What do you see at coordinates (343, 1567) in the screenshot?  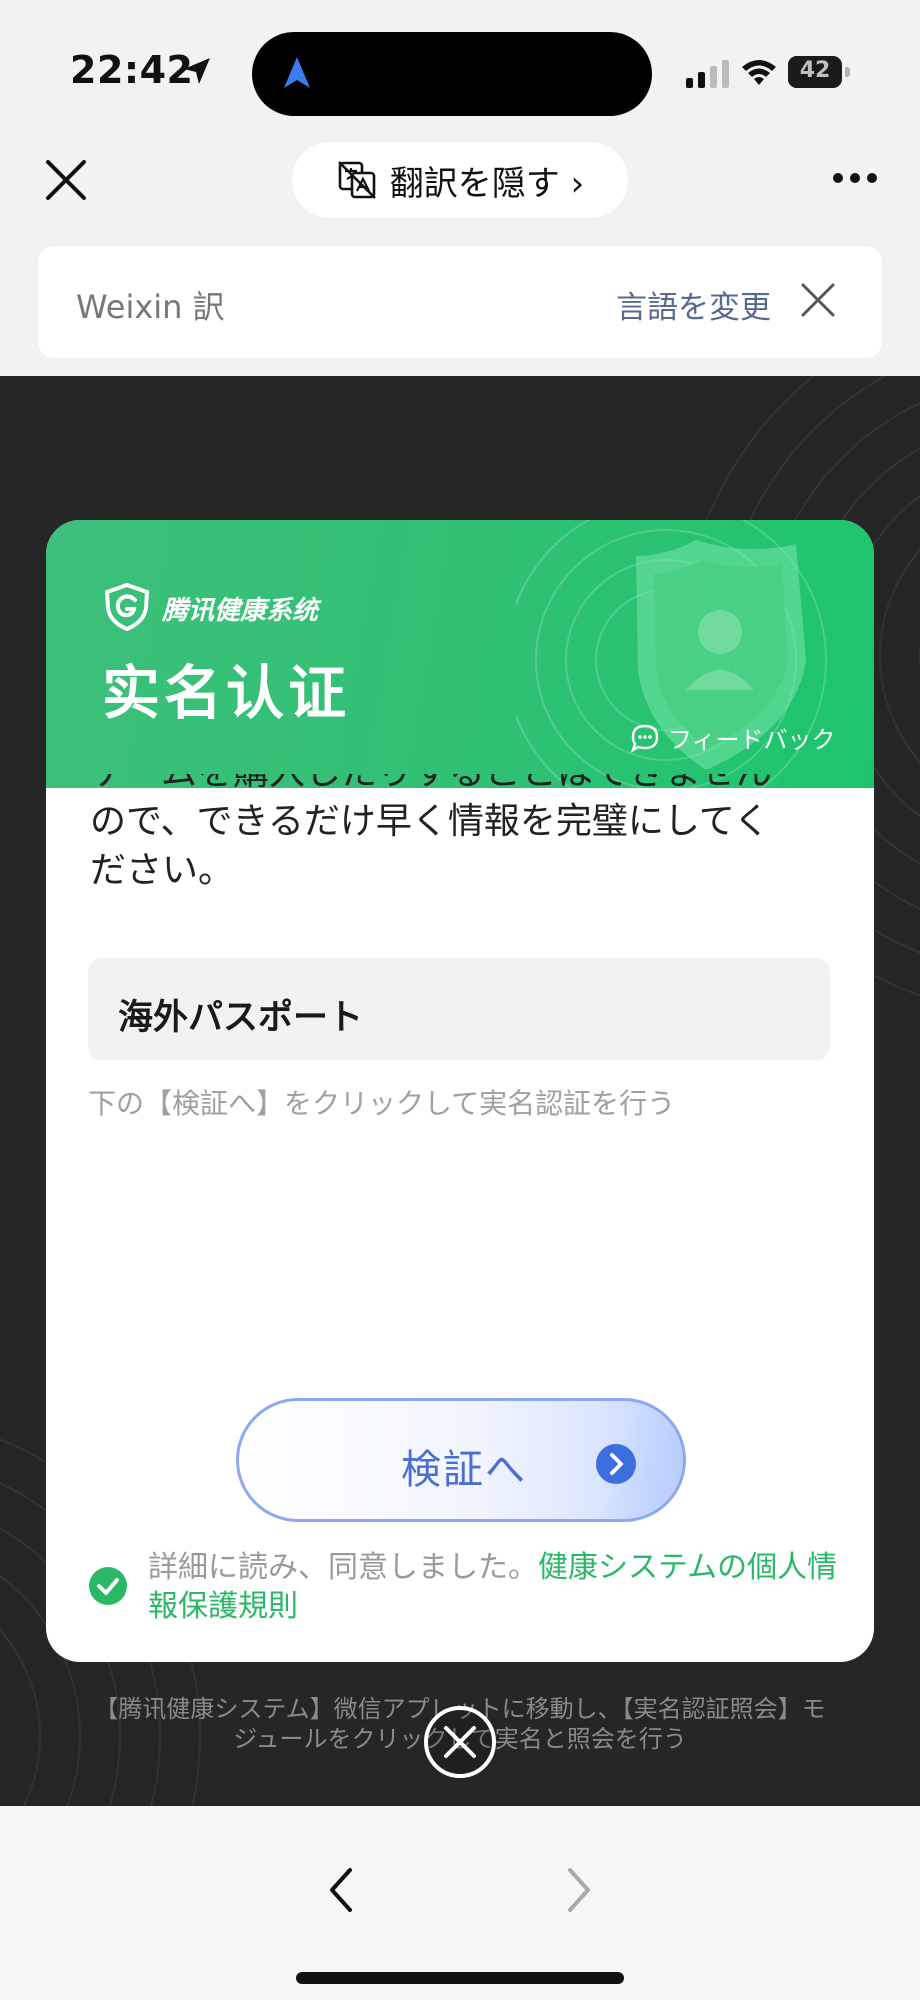 I see `agreement-statement: 詳細に読み、同意しました。` at bounding box center [343, 1567].